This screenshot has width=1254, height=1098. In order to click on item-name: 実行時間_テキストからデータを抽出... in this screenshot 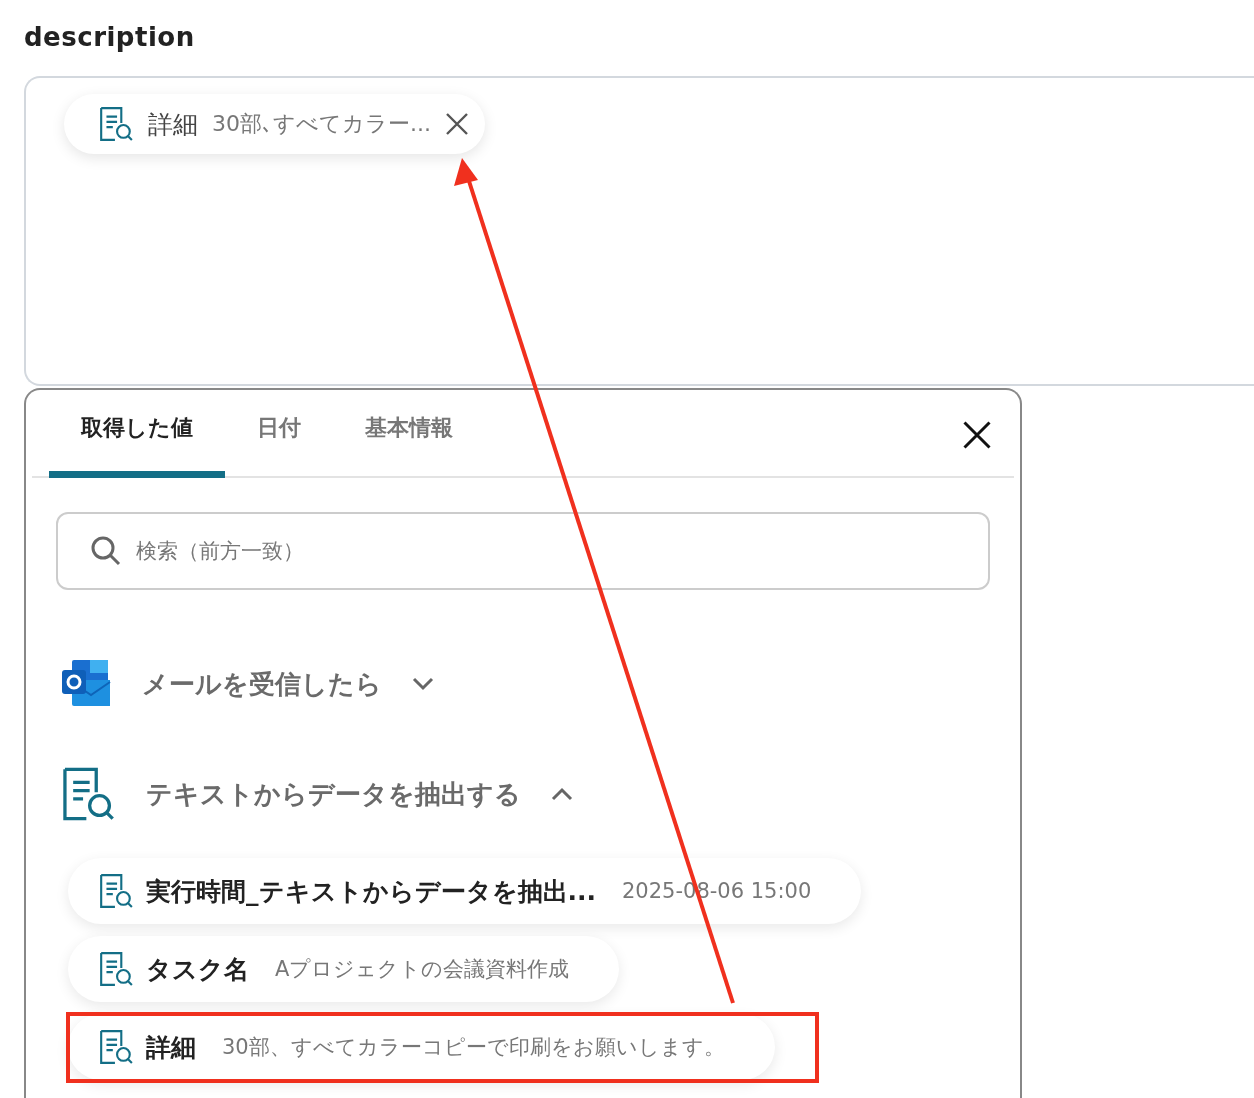, I will do `click(371, 891)`.